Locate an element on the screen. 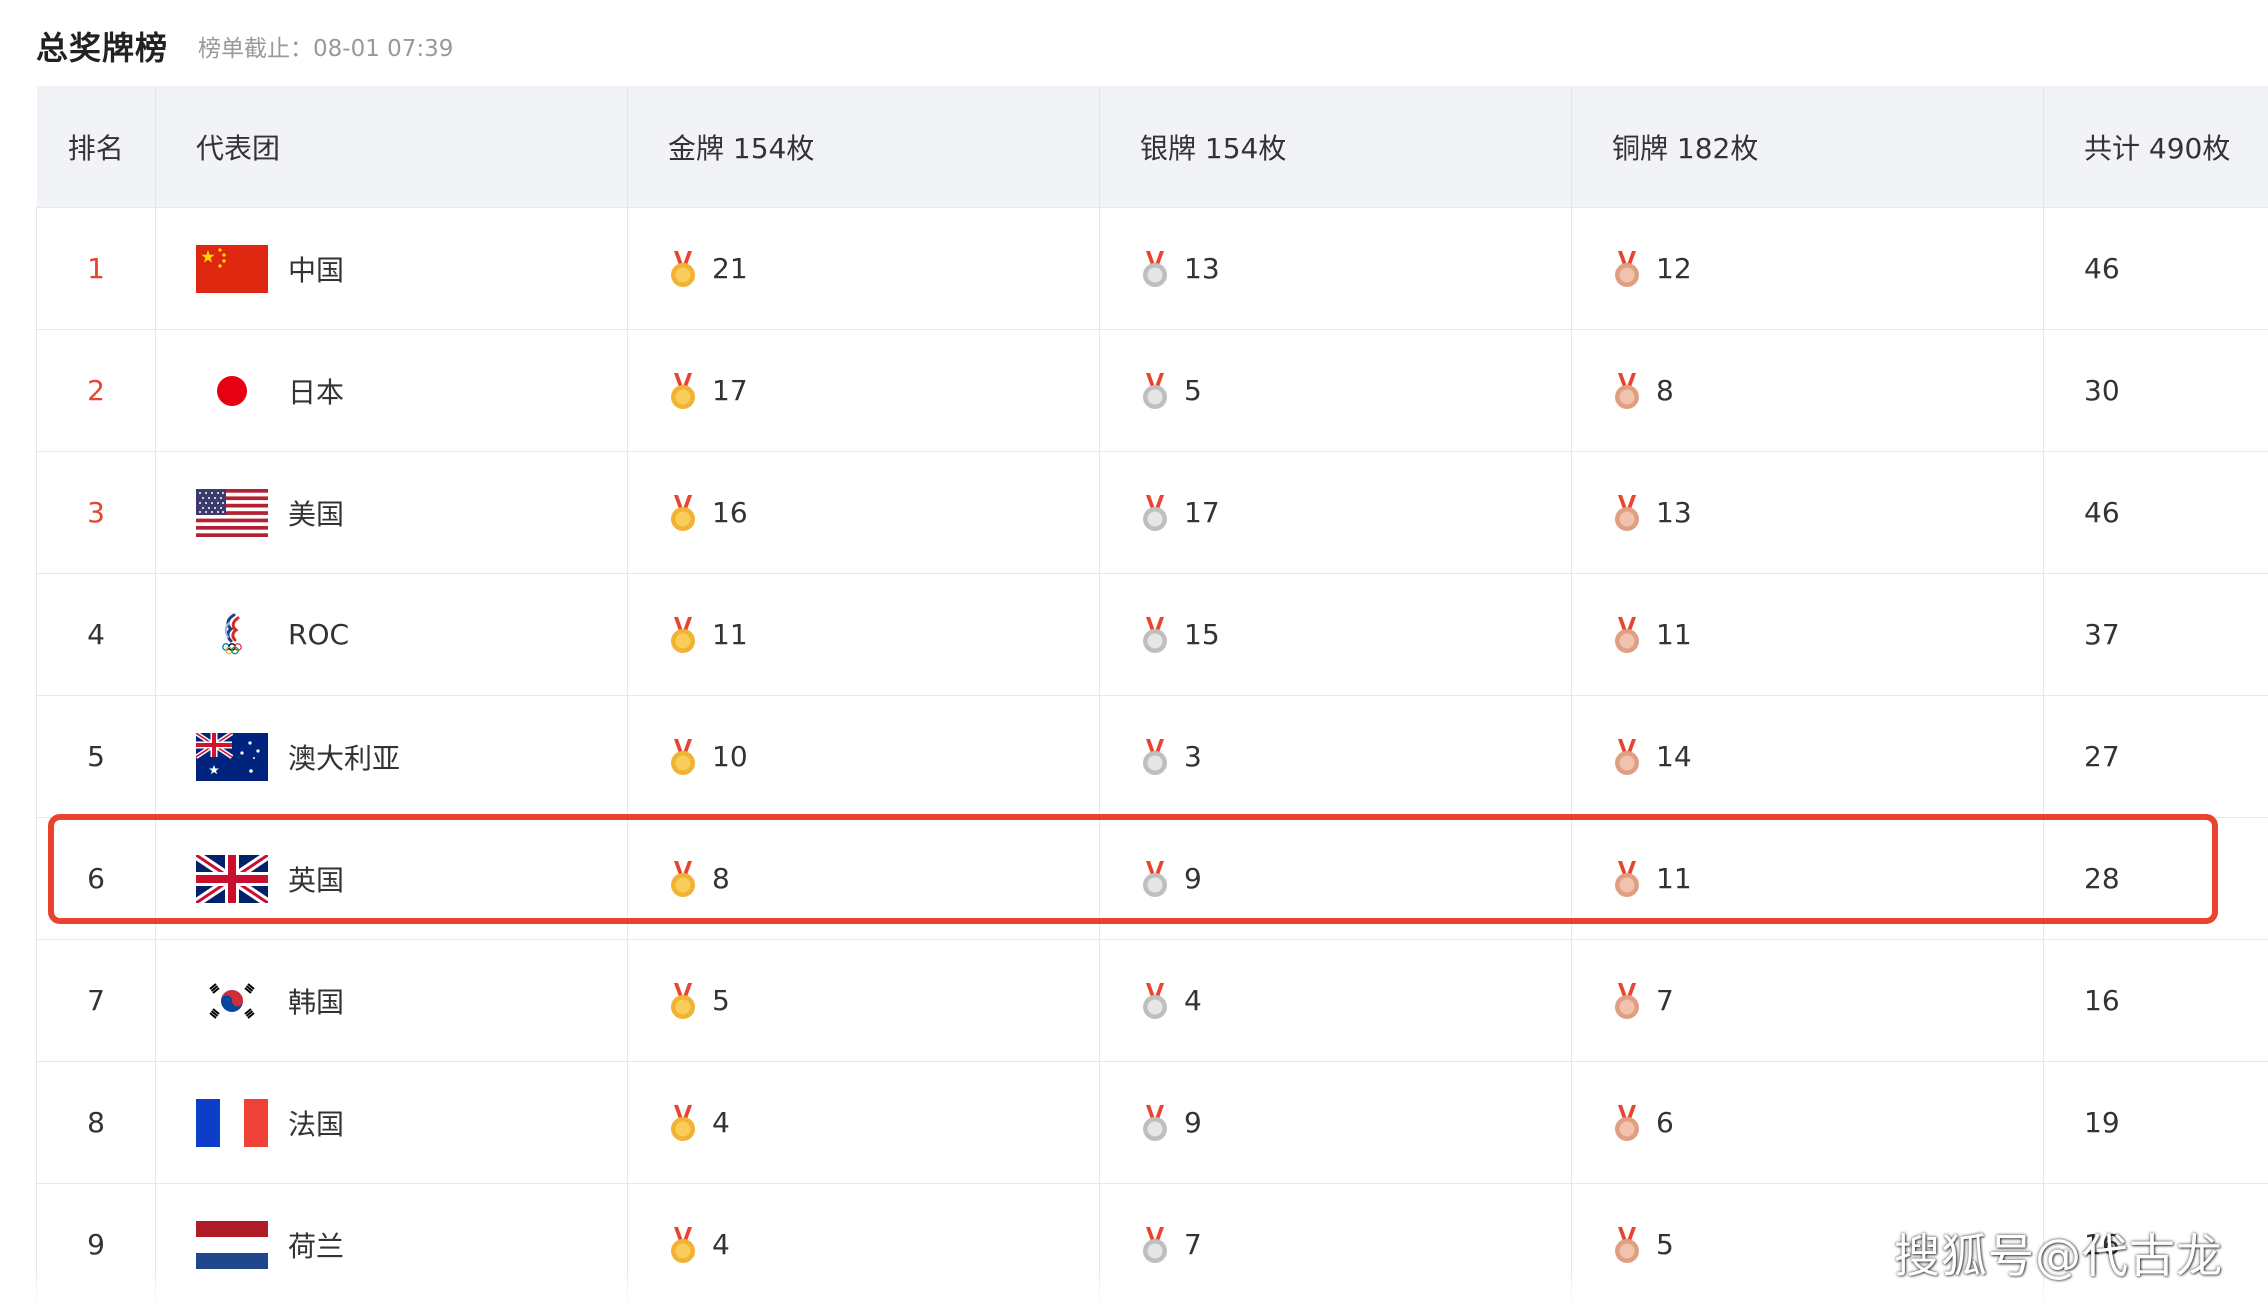 The width and height of the screenshot is (2268, 1305). gold-medal-wrapper: 11 is located at coordinates (883, 635).